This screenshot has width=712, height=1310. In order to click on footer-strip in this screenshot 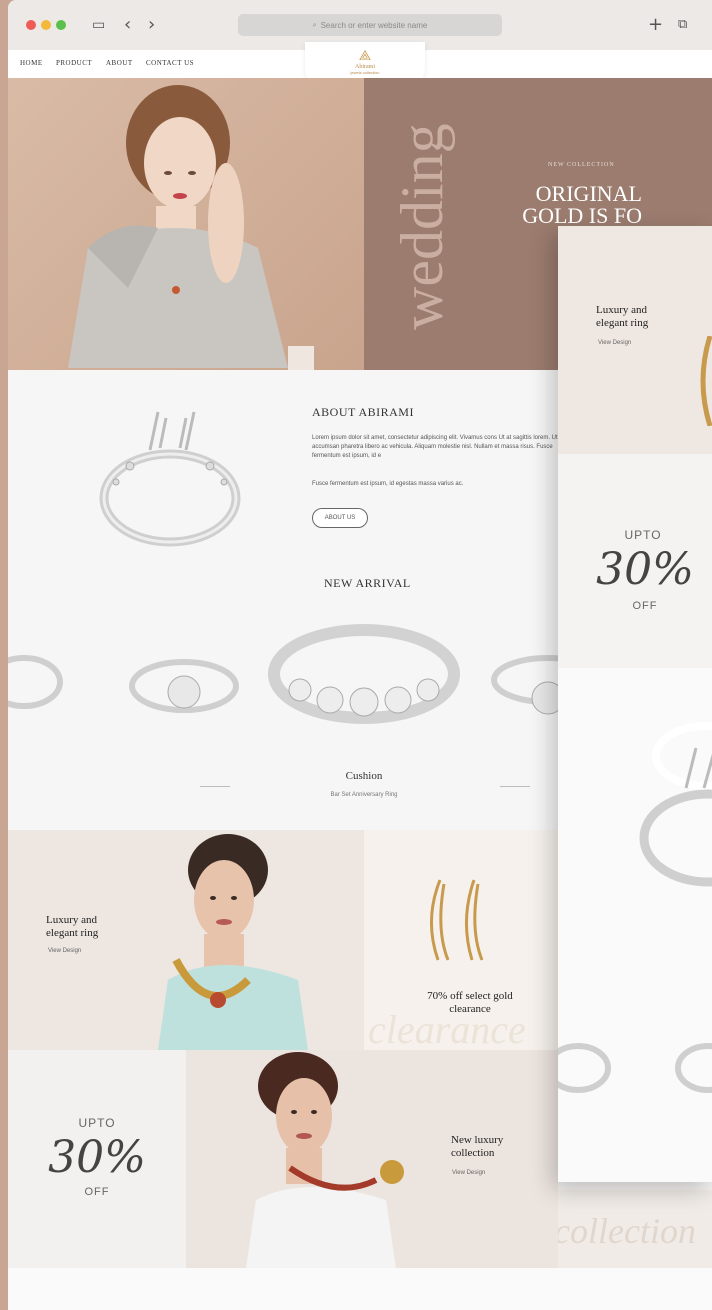, I will do `click(360, 1289)`.